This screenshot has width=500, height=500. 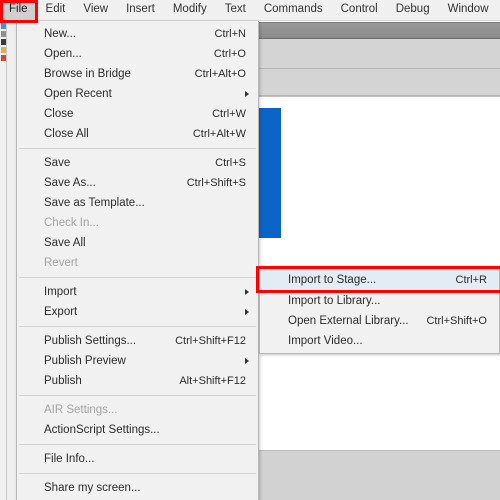 What do you see at coordinates (230, 34) in the screenshot?
I see `menu-item-shortcut: Ctrl+N` at bounding box center [230, 34].